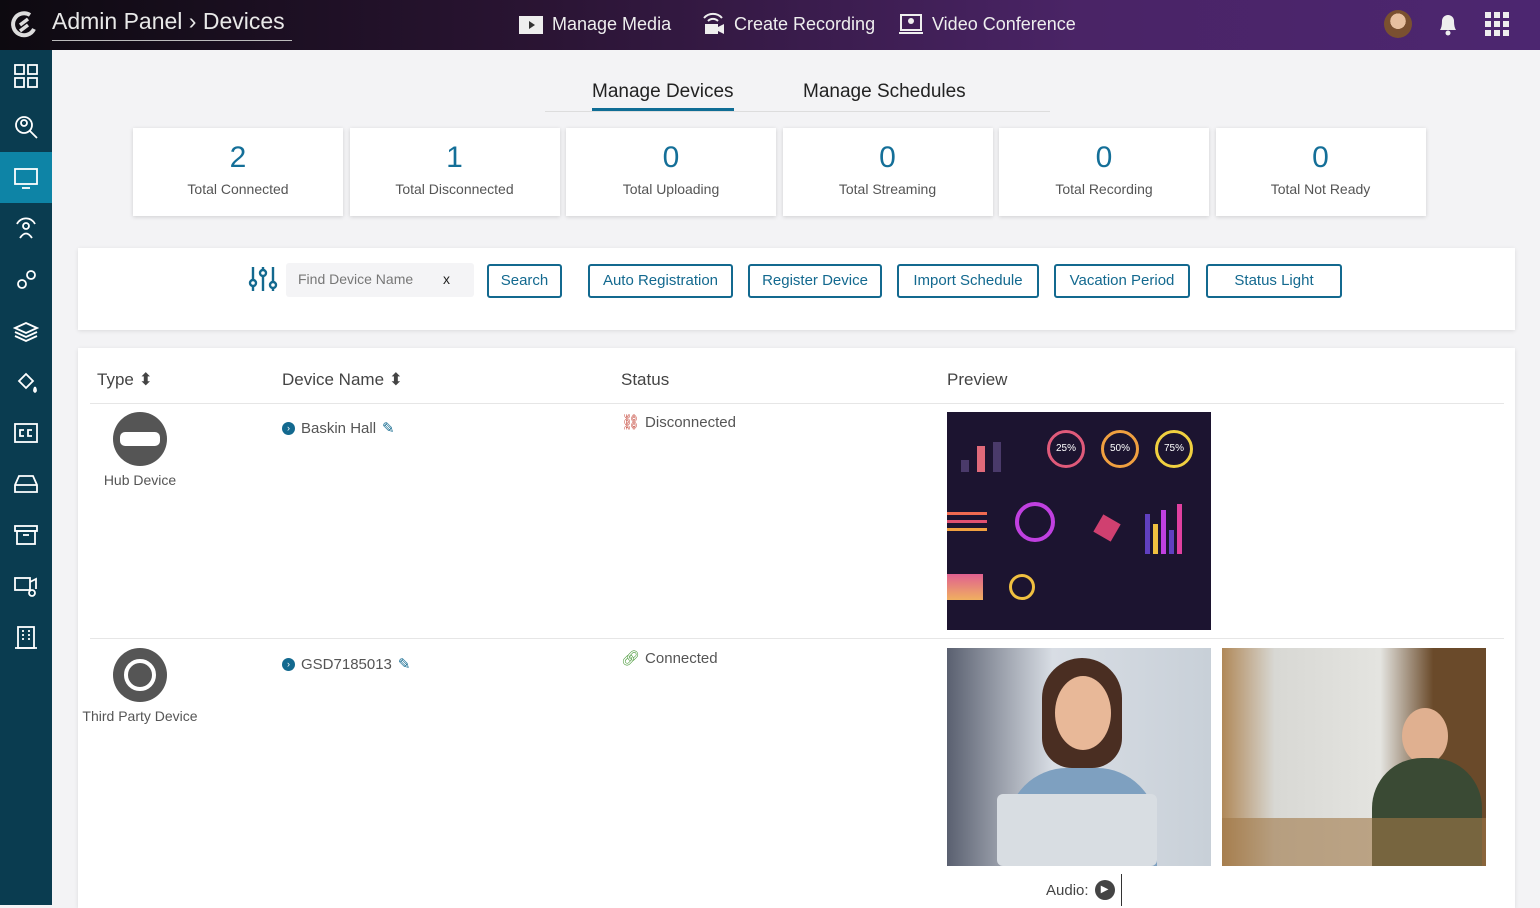 Image resolution: width=1540 pixels, height=908 pixels. What do you see at coordinates (690, 422) in the screenshot?
I see `status-text: Disconnected` at bounding box center [690, 422].